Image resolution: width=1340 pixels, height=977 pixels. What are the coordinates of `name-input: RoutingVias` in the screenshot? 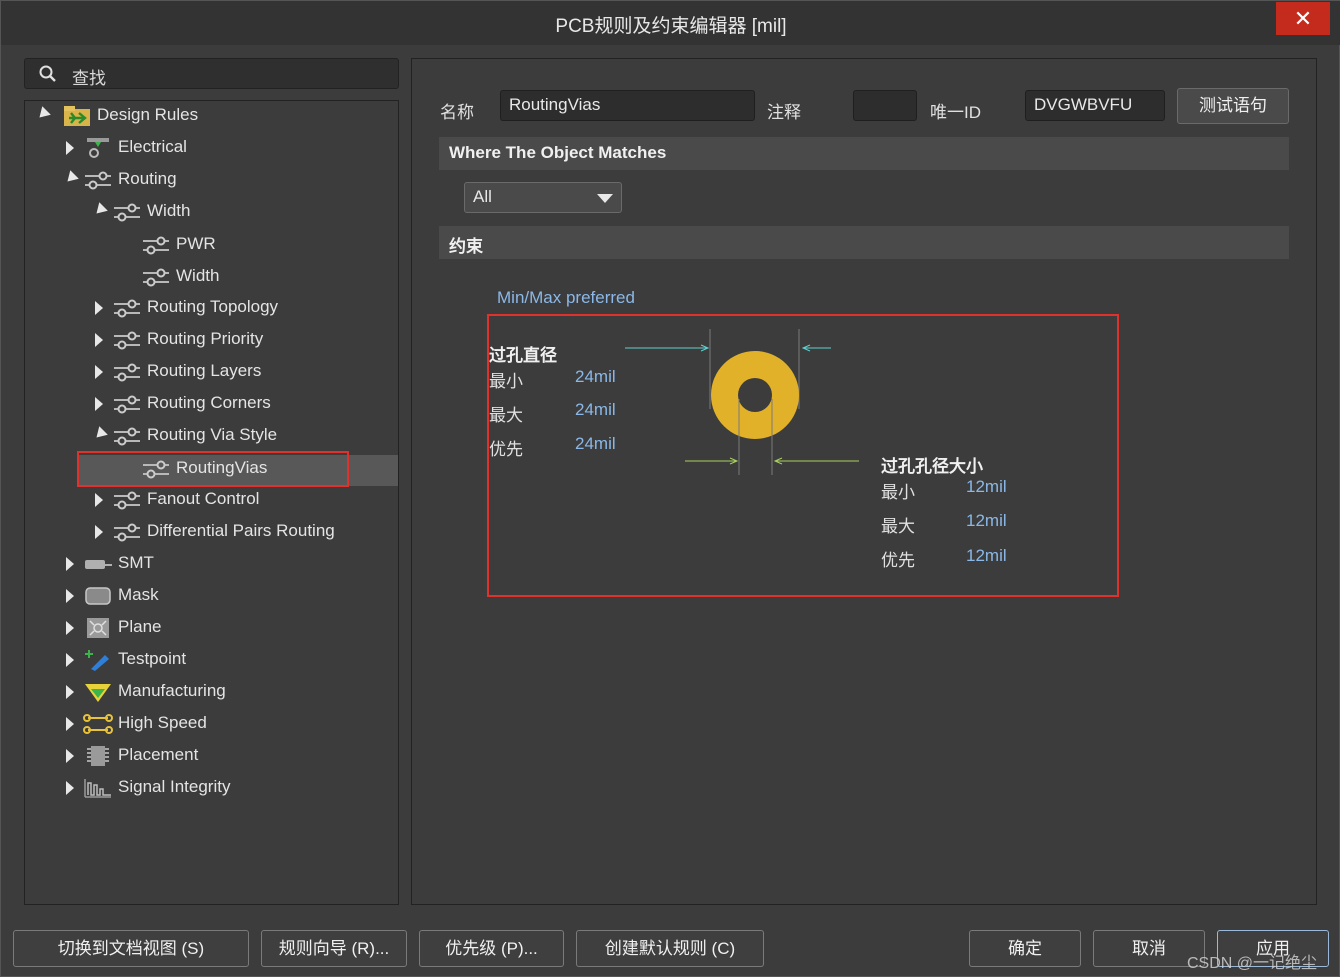 It's located at (627, 105).